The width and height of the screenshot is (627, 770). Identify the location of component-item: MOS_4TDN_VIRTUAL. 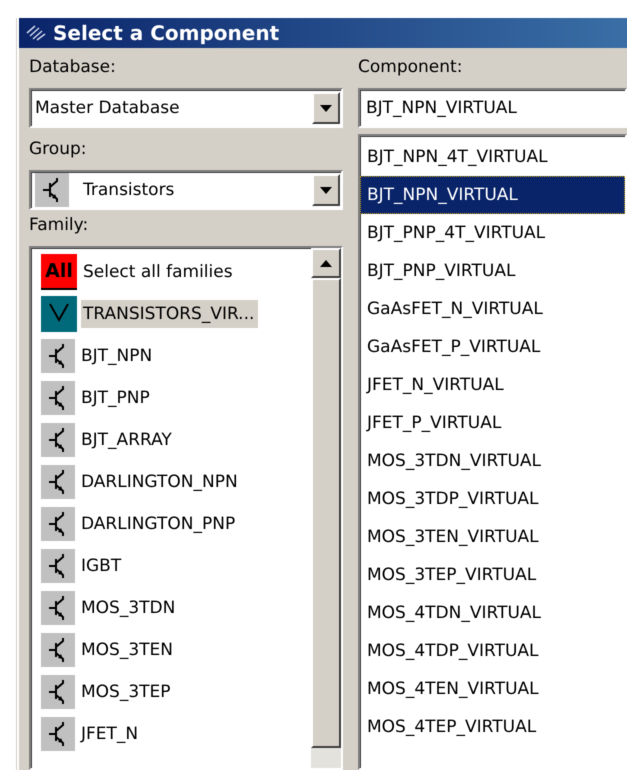
(492, 613).